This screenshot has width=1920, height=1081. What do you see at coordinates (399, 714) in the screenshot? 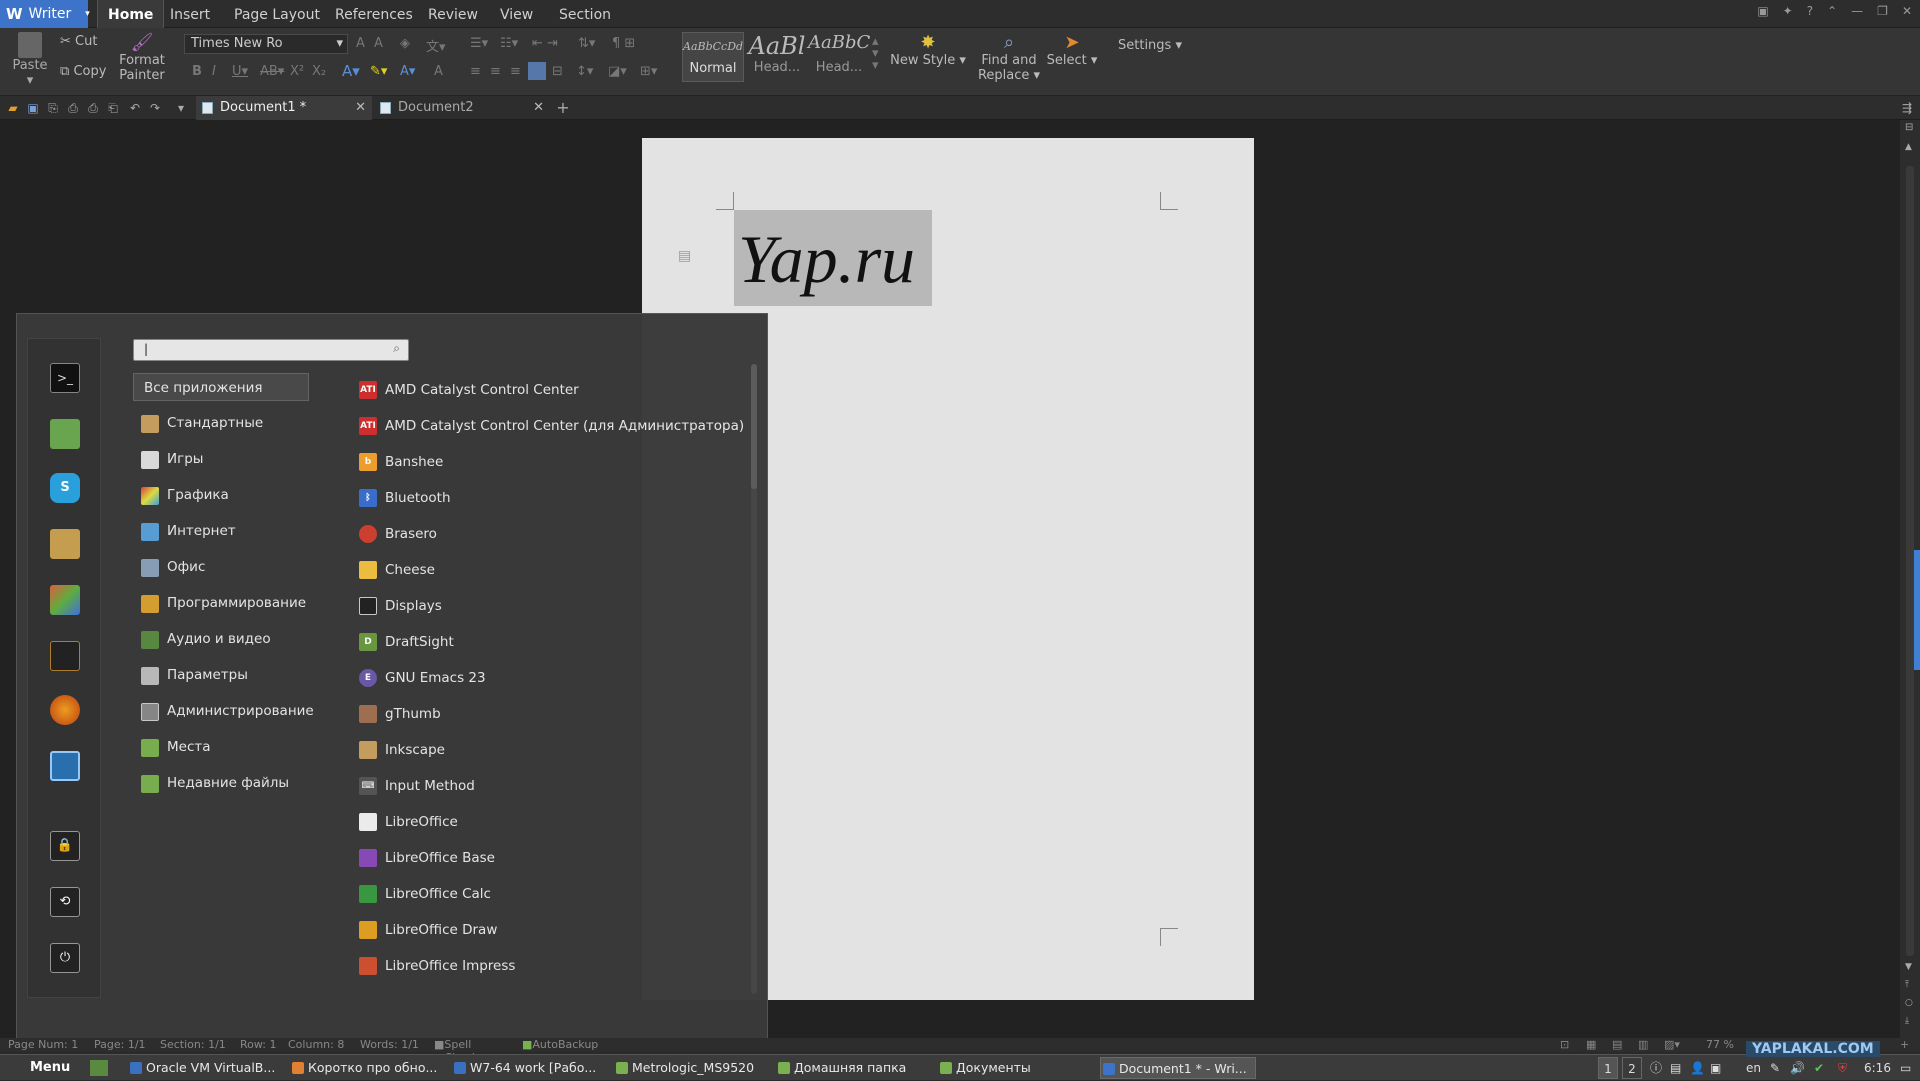
I see `app-gthumb: gThumb` at bounding box center [399, 714].